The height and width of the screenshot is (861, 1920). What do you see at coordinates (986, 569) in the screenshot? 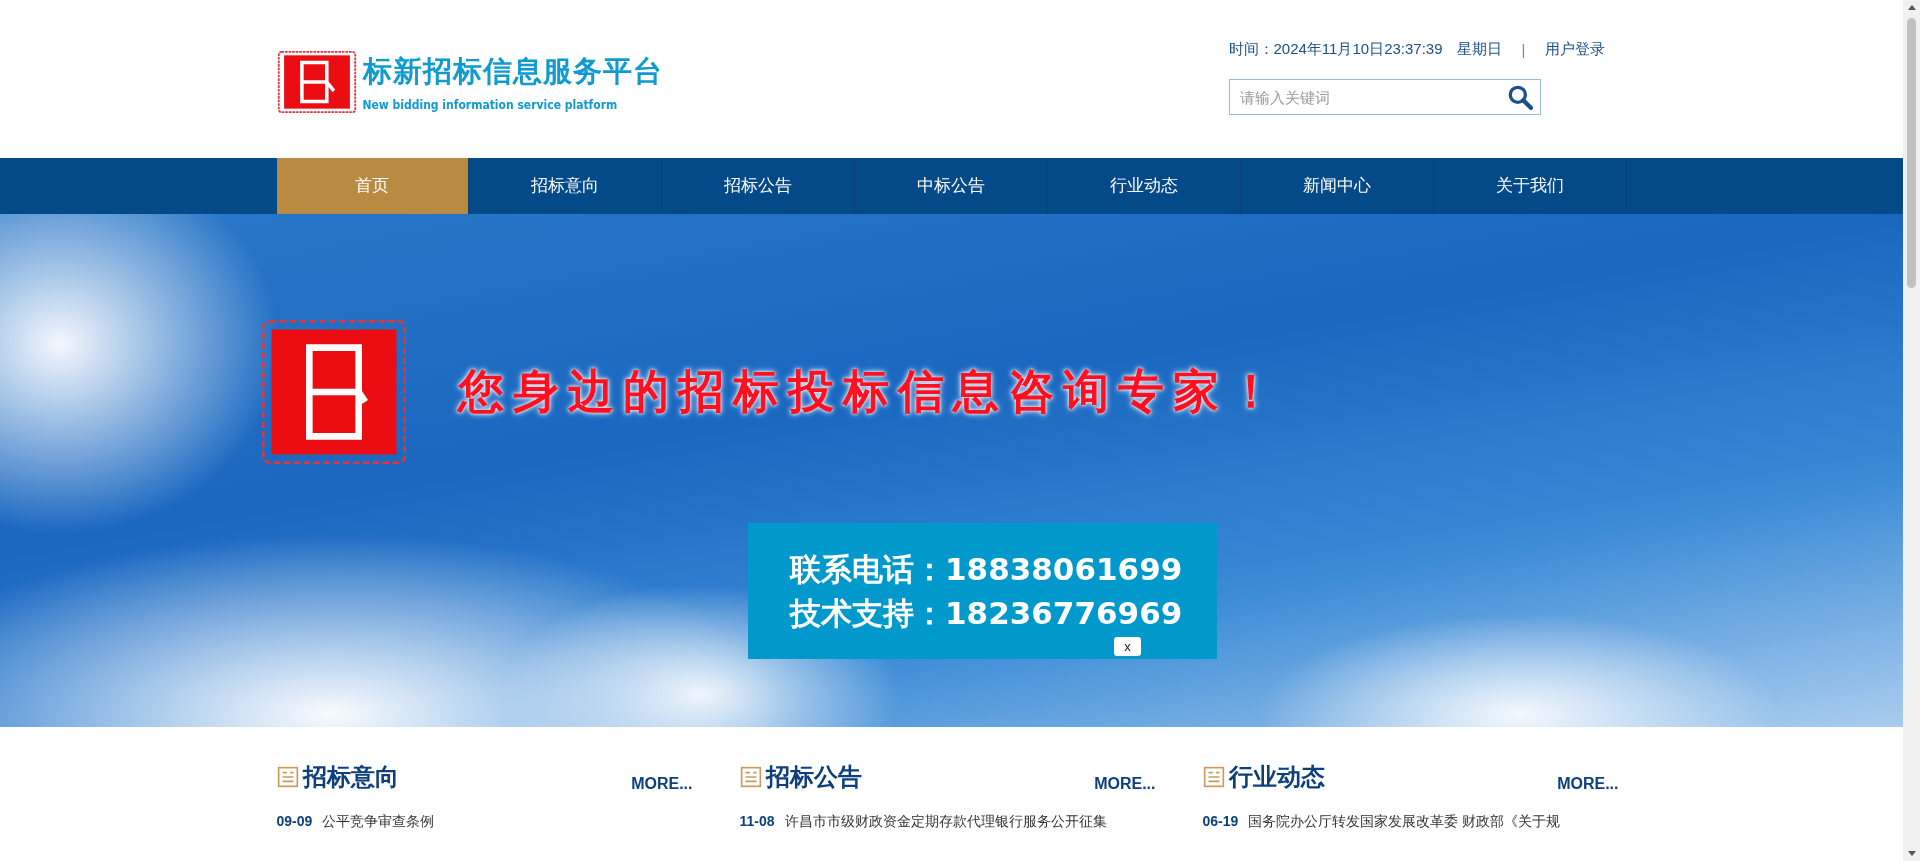
I see `contact-text: 联系电话：18838061699` at bounding box center [986, 569].